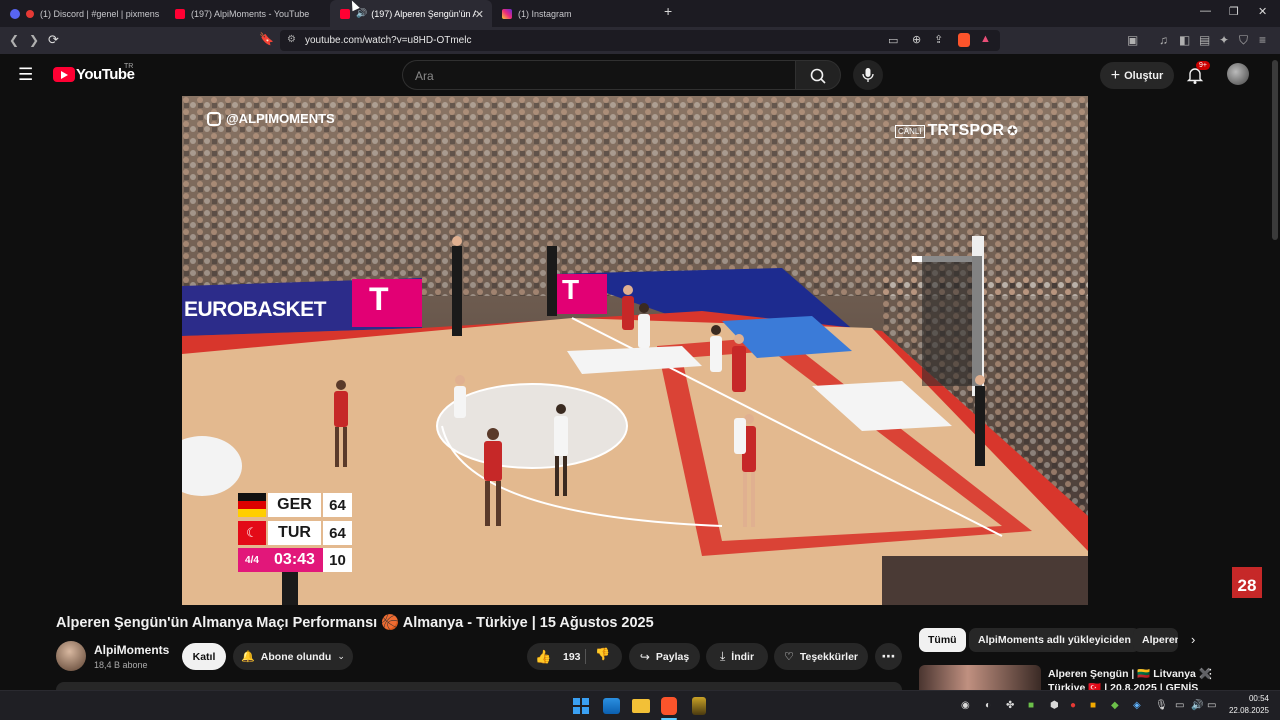  What do you see at coordinates (821, 656) in the screenshot?
I see `thanks-button: ♡ Teşekkürler` at bounding box center [821, 656].